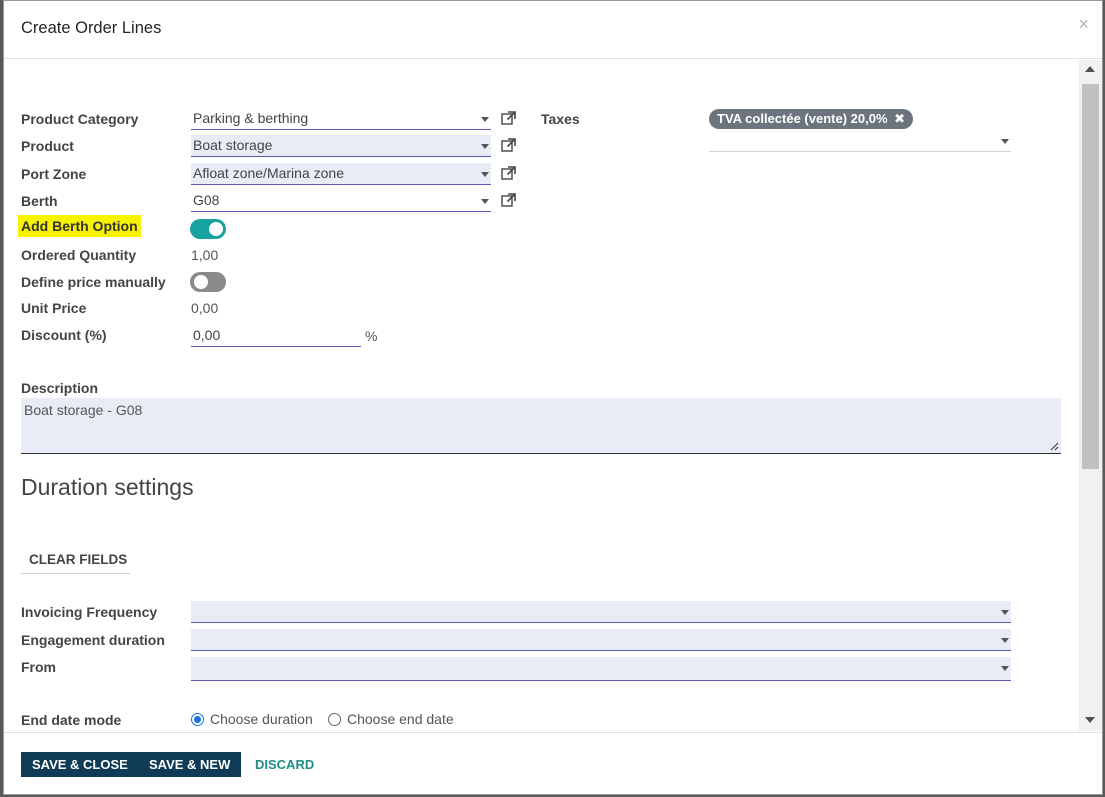  I want to click on product-category-label: Product Category, so click(80, 119).